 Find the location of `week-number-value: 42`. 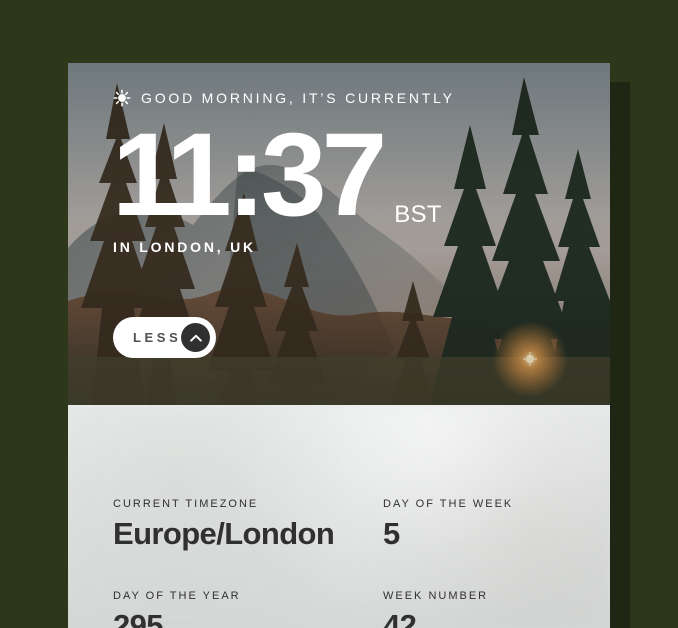

week-number-value: 42 is located at coordinates (400, 618).